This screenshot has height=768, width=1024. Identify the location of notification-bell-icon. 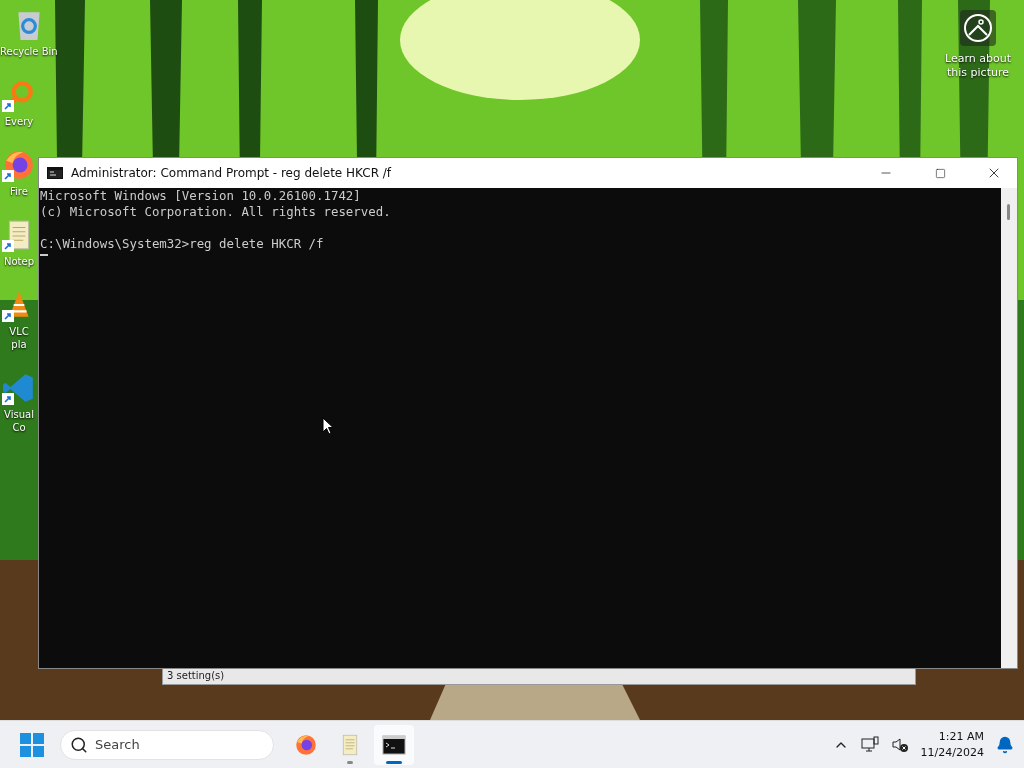
(1005, 744).